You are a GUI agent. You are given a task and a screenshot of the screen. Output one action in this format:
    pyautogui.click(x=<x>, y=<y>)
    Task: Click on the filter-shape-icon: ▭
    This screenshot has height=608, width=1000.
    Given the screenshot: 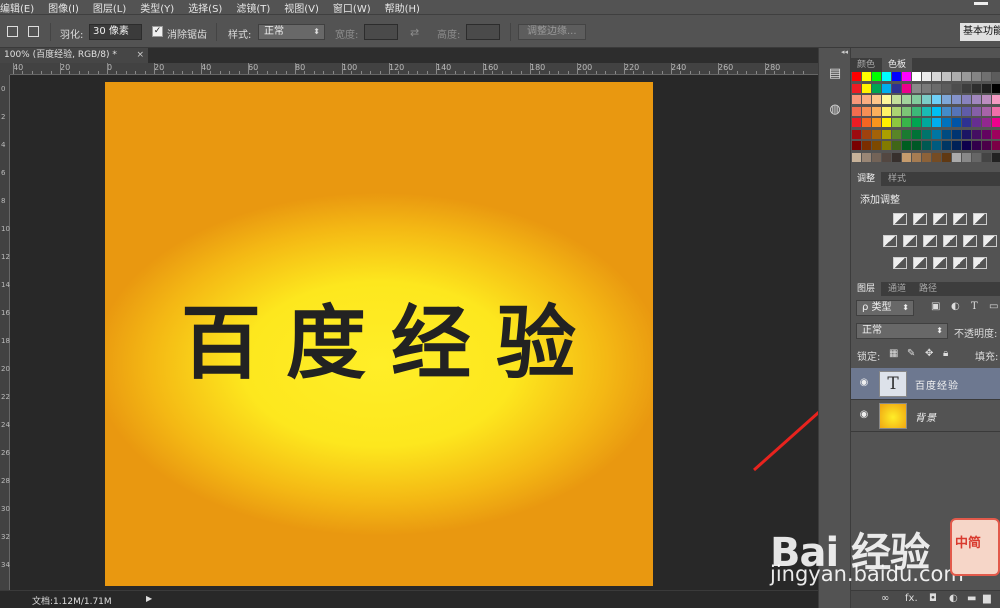 What is the action you would take?
    pyautogui.click(x=993, y=306)
    